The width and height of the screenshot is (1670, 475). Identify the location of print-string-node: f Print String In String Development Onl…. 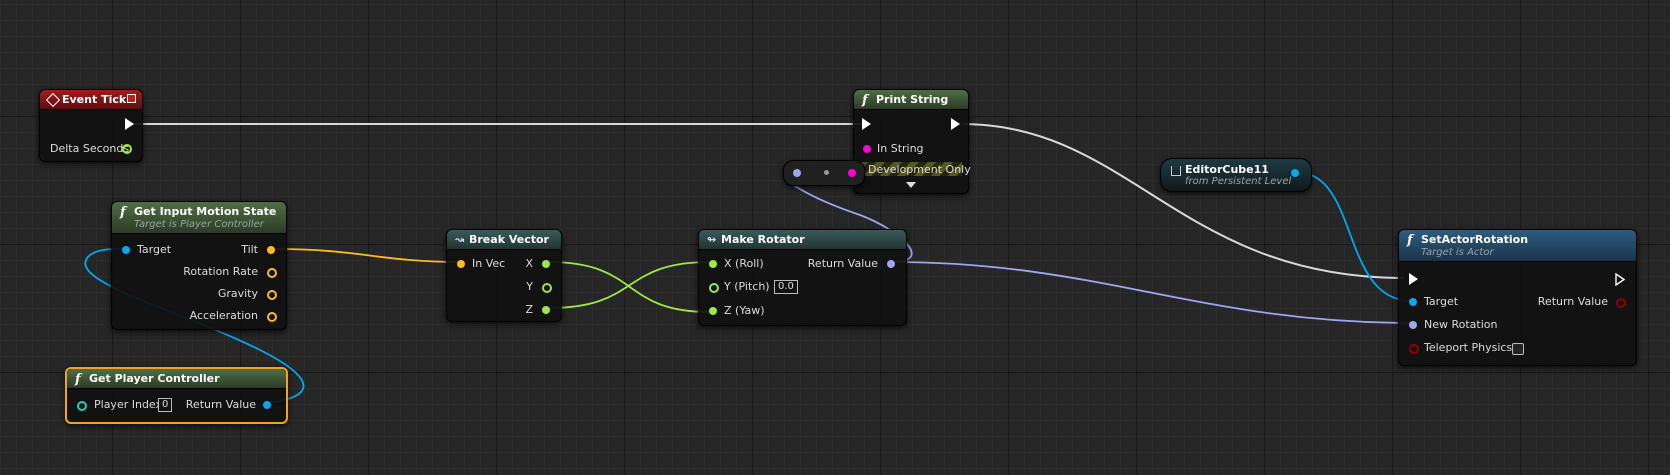
(912, 141).